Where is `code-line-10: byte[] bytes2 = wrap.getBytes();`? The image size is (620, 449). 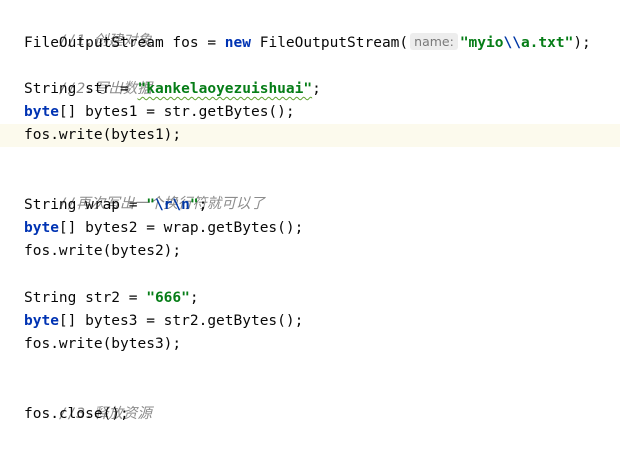
code-line-10: byte[] bytes2 = wrap.getBytes(); is located at coordinates (322, 228).